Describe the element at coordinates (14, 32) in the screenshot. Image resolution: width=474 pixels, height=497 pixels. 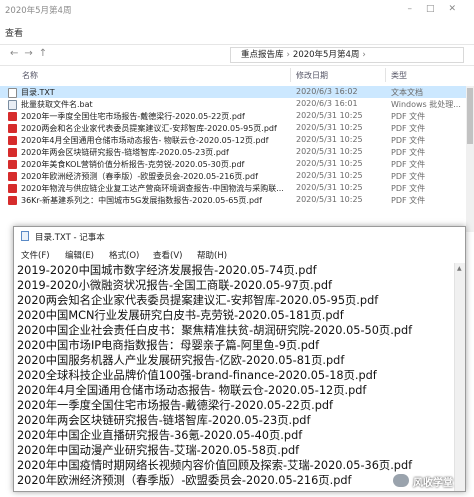
I see `ribbon-tab-view: 查看` at that location.